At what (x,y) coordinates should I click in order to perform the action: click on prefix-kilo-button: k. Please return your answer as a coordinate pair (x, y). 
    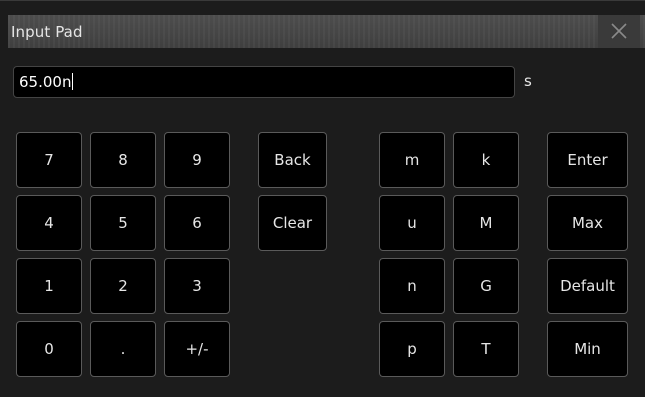
    Looking at the image, I should click on (486, 160).